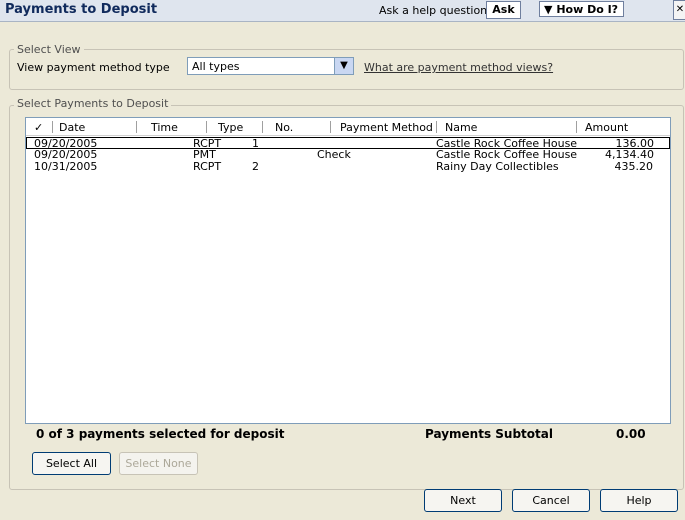 Image resolution: width=685 pixels, height=520 pixels. Describe the element at coordinates (489, 434) in the screenshot. I see `subtotal-label: Payments Subtotal` at that location.